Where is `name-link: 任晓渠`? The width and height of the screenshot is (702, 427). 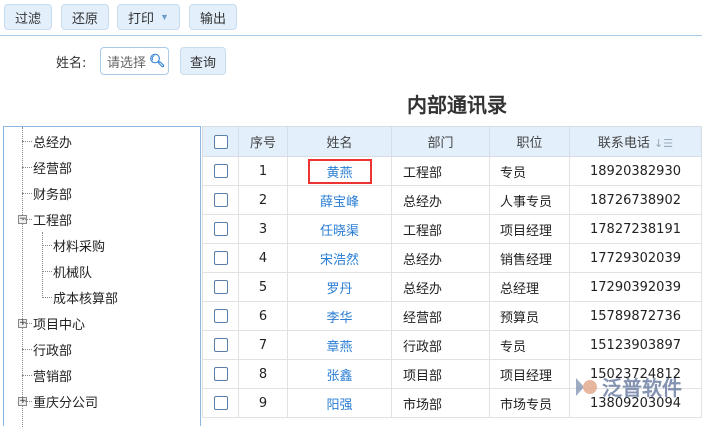 name-link: 任晓渠 is located at coordinates (339, 231).